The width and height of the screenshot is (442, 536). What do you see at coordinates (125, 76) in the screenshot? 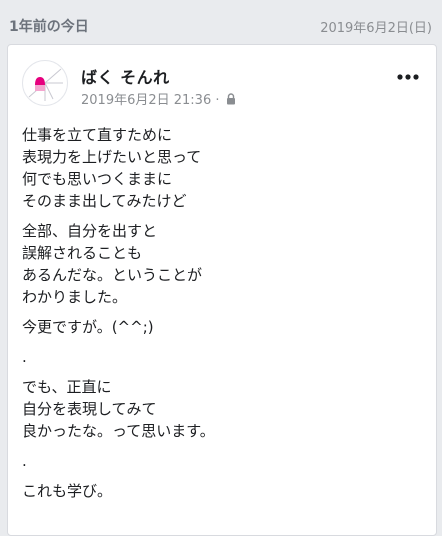
I see `author-name: ばく そんれ` at bounding box center [125, 76].